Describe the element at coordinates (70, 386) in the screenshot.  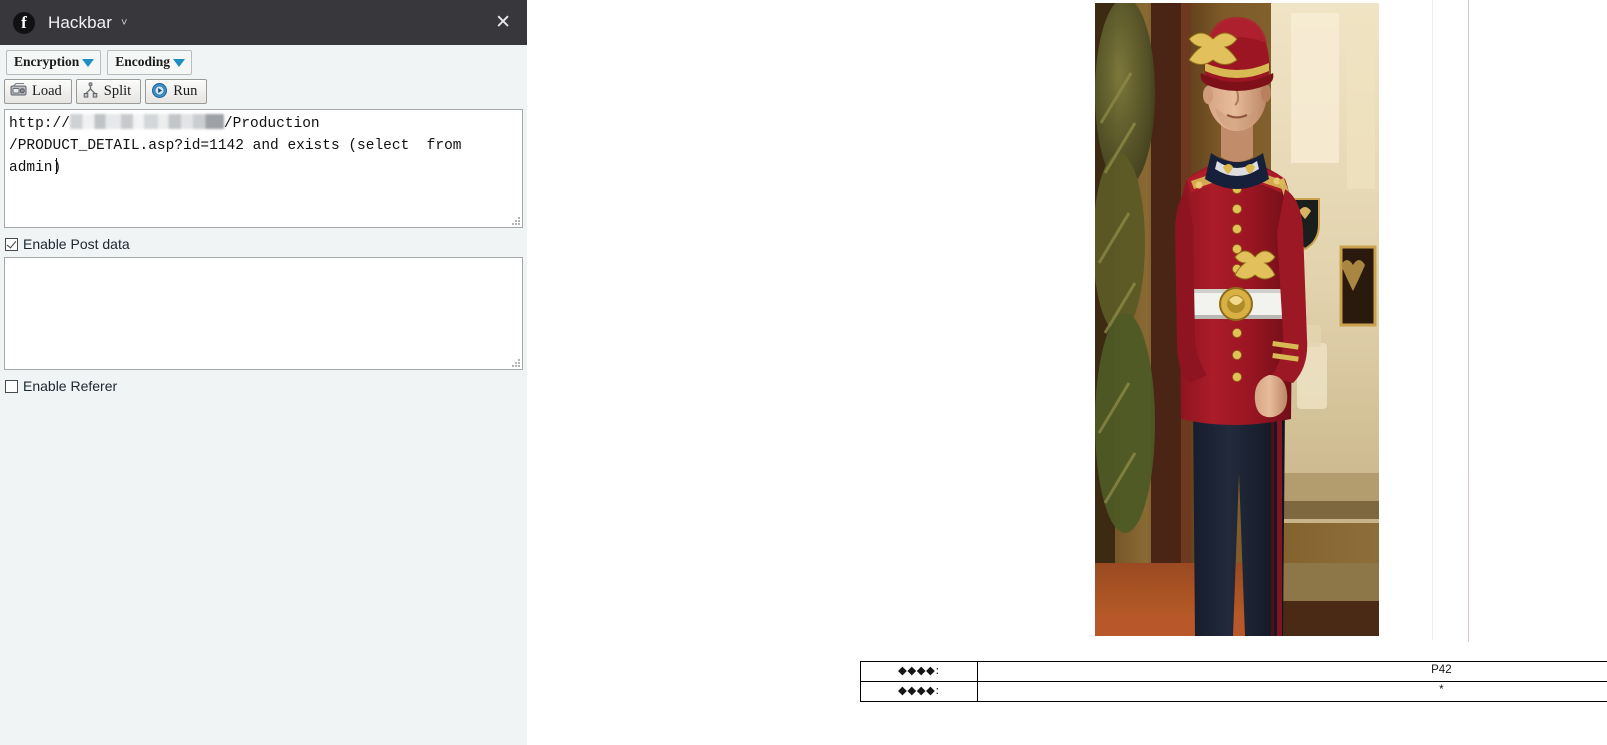
I see `enable-referer-label: Enable Referer` at that location.